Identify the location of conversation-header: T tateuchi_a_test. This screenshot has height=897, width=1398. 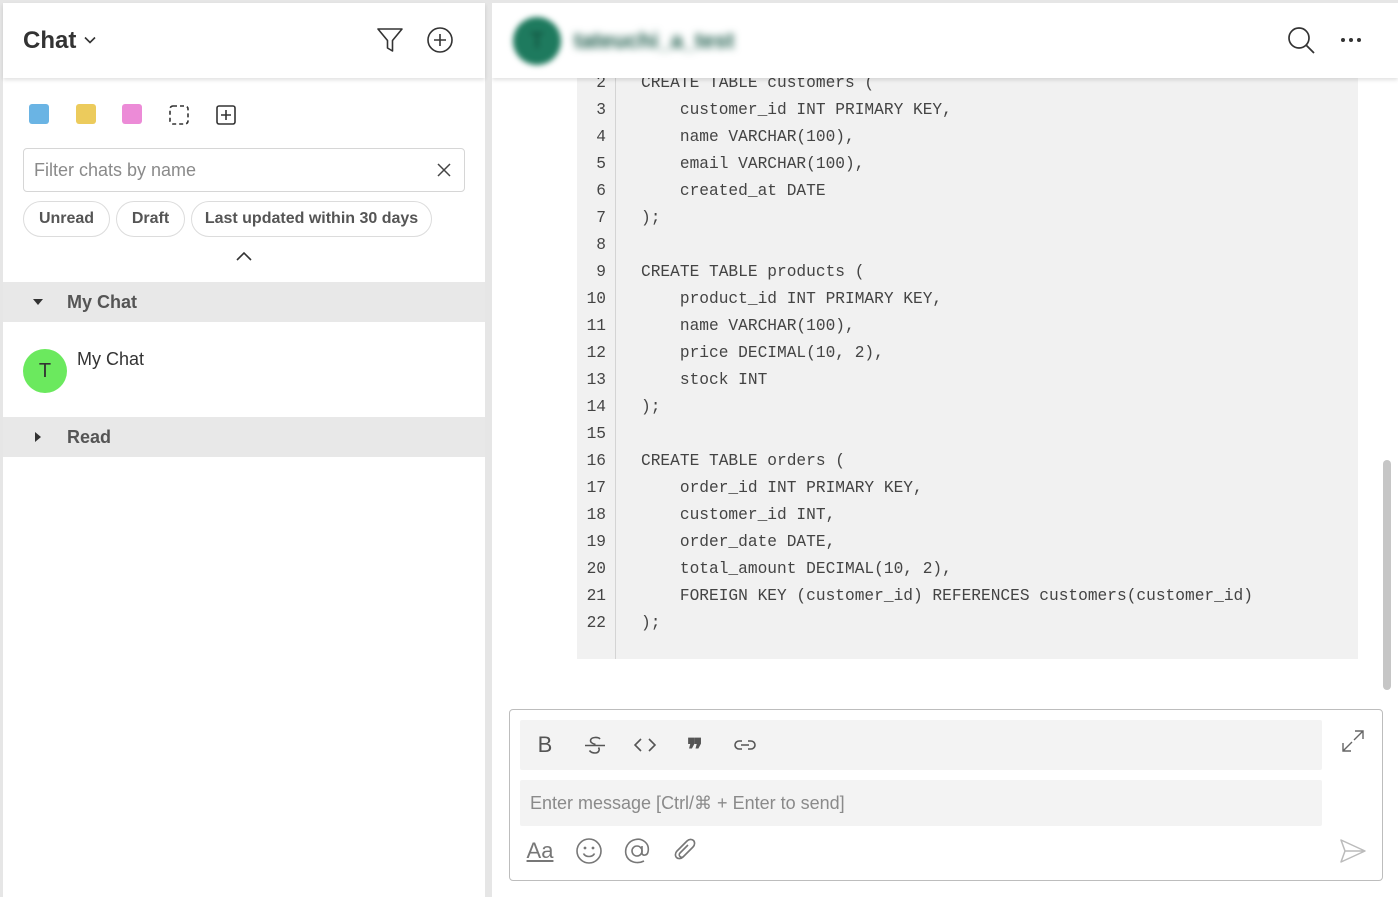
(945, 40).